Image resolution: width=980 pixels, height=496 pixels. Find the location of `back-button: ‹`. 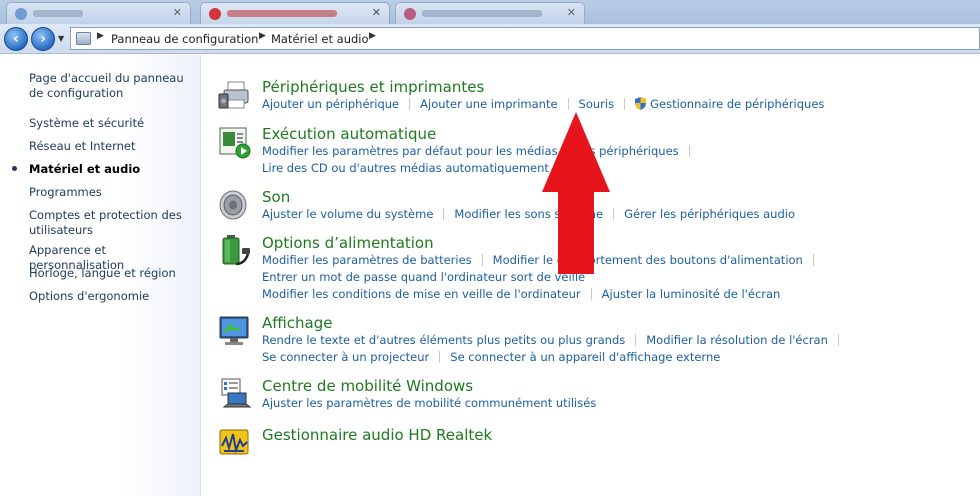

back-button: ‹ is located at coordinates (16, 39).